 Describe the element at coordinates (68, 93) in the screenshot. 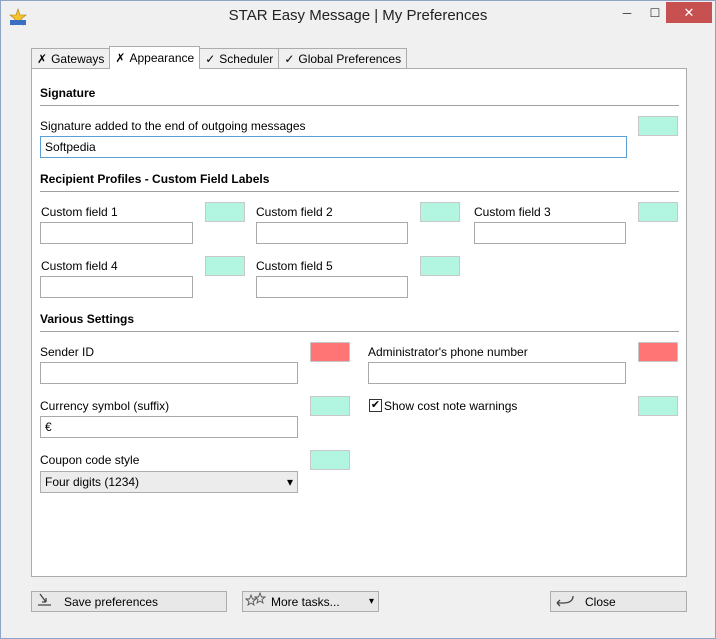

I see `signature-section-title: Signature` at that location.